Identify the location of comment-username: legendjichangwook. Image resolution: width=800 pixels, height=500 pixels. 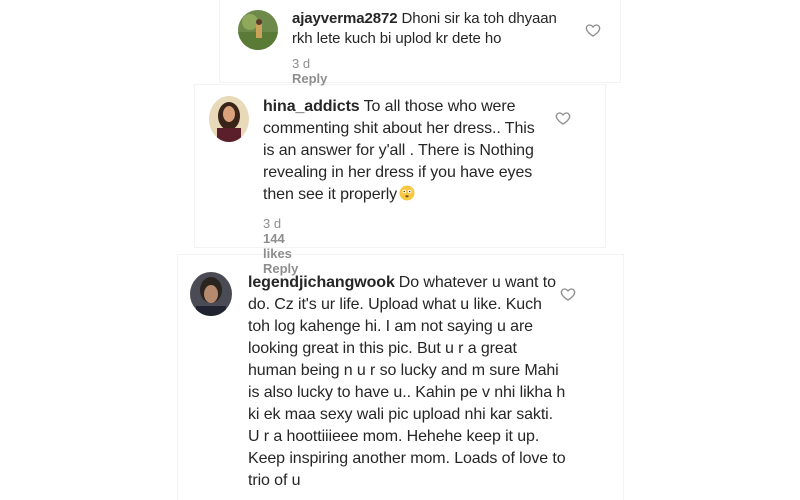
(321, 282).